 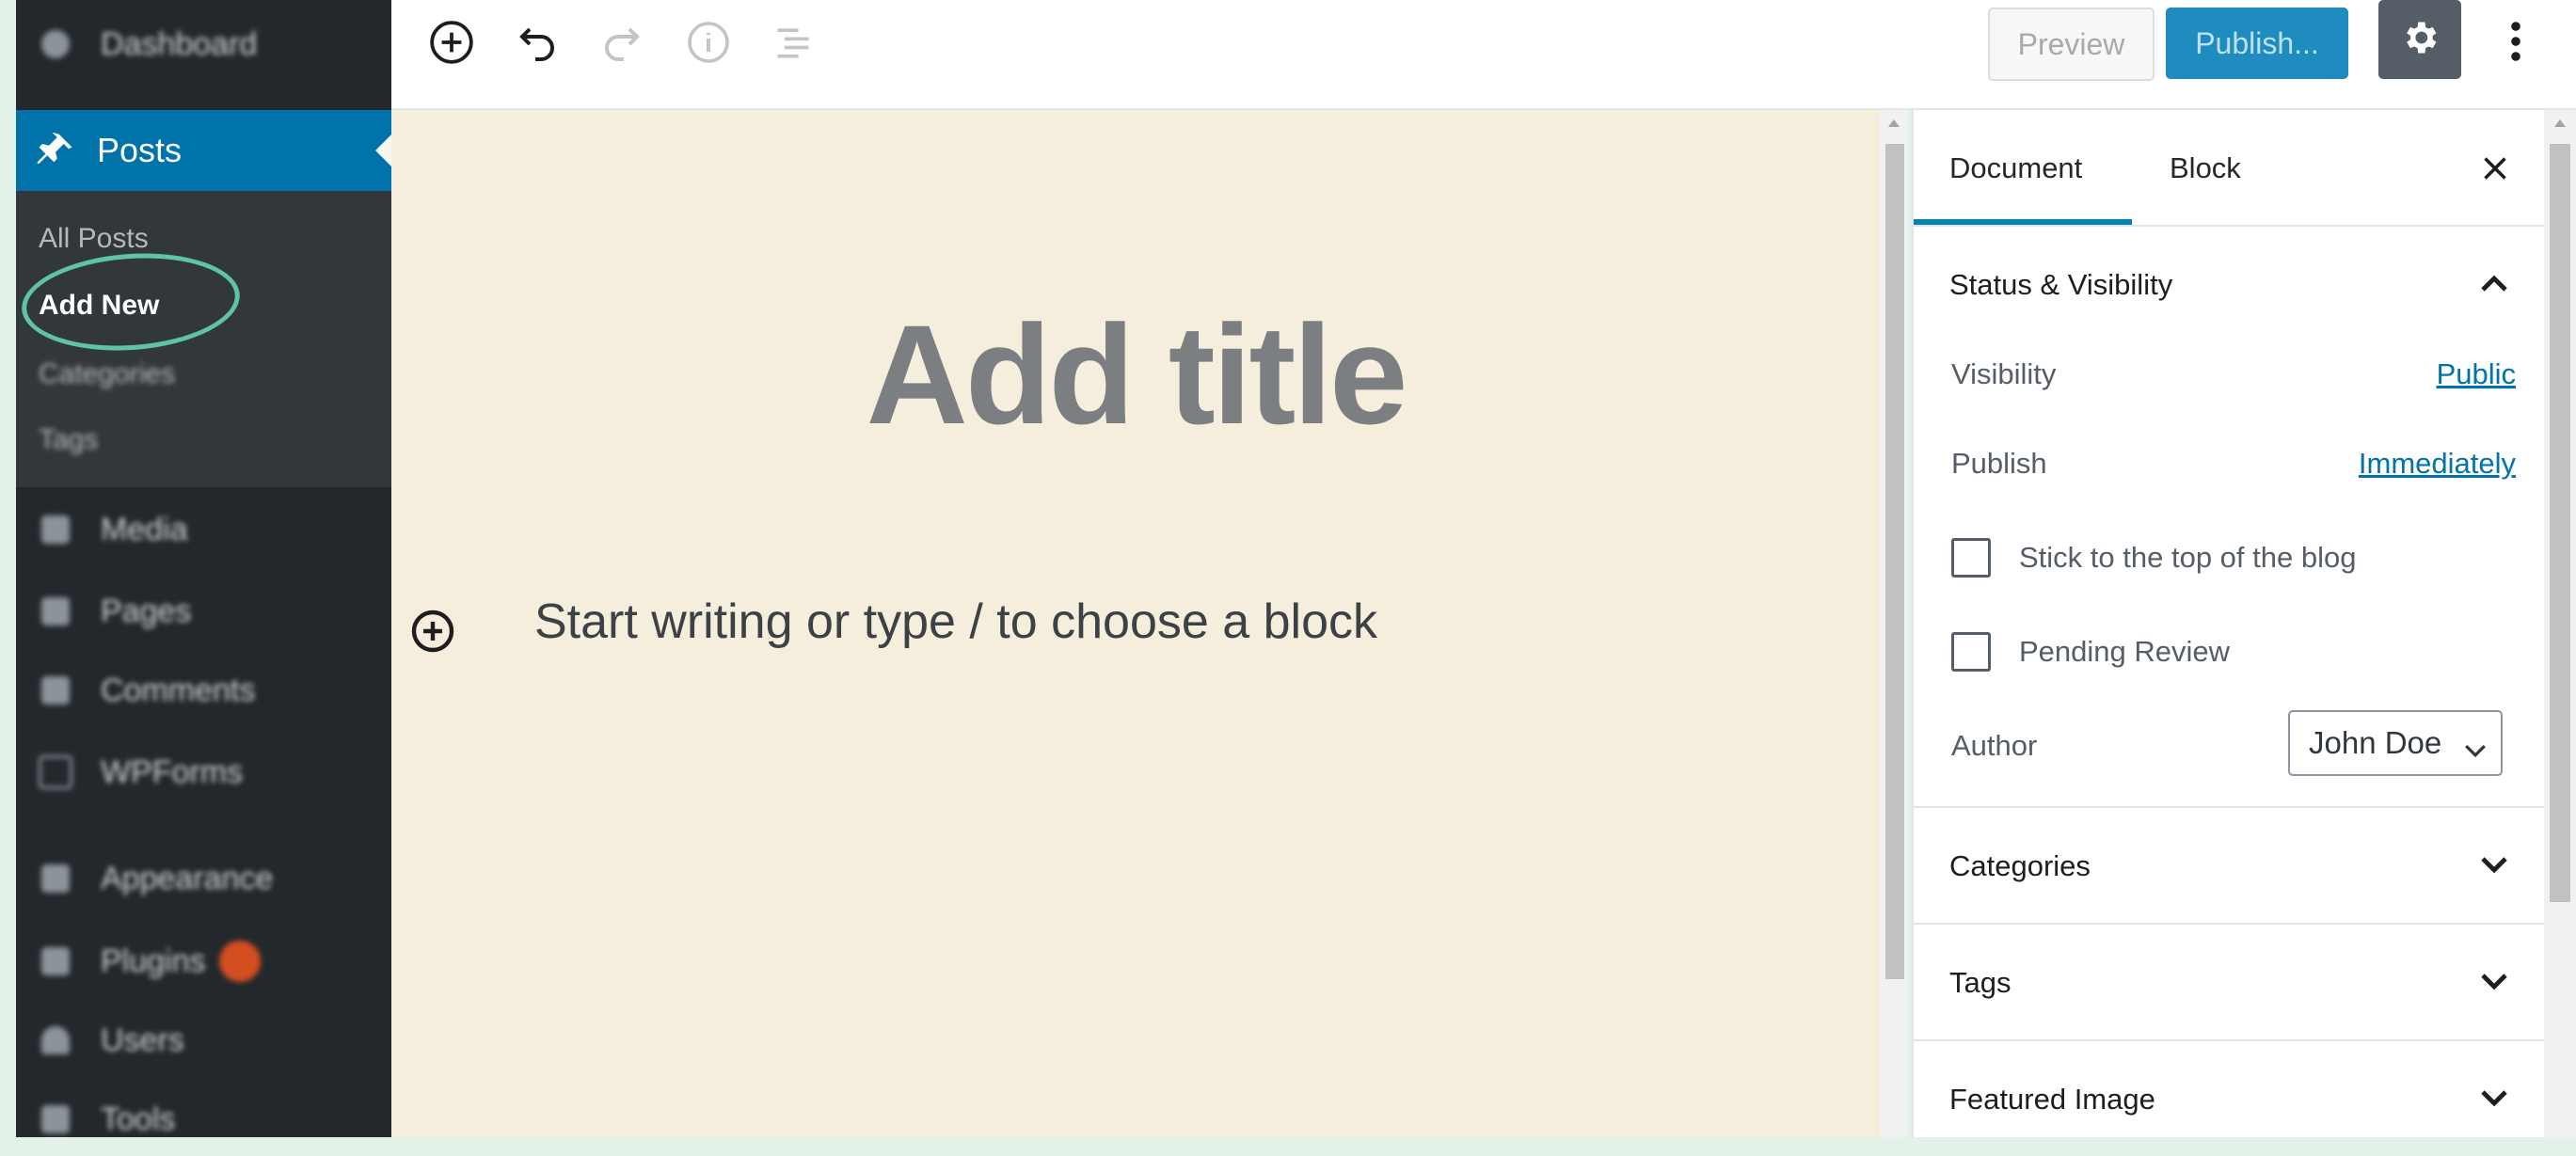 I want to click on sidebar-tabs: Document Block, so click(x=2230, y=168).